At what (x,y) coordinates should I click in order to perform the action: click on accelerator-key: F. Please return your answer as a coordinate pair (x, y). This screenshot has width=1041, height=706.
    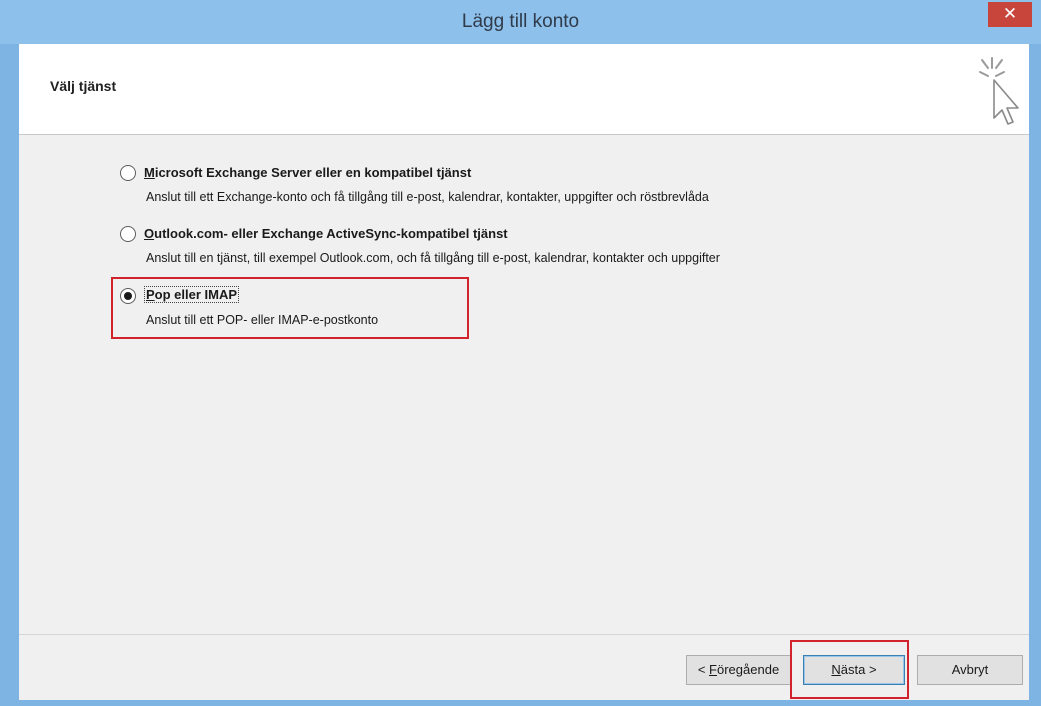
    Looking at the image, I should click on (713, 669).